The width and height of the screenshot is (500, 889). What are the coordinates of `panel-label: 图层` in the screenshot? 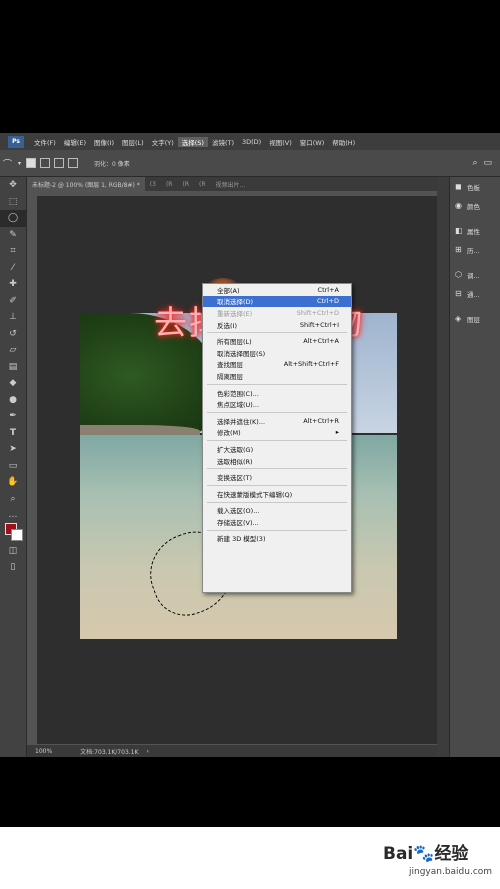 It's located at (473, 319).